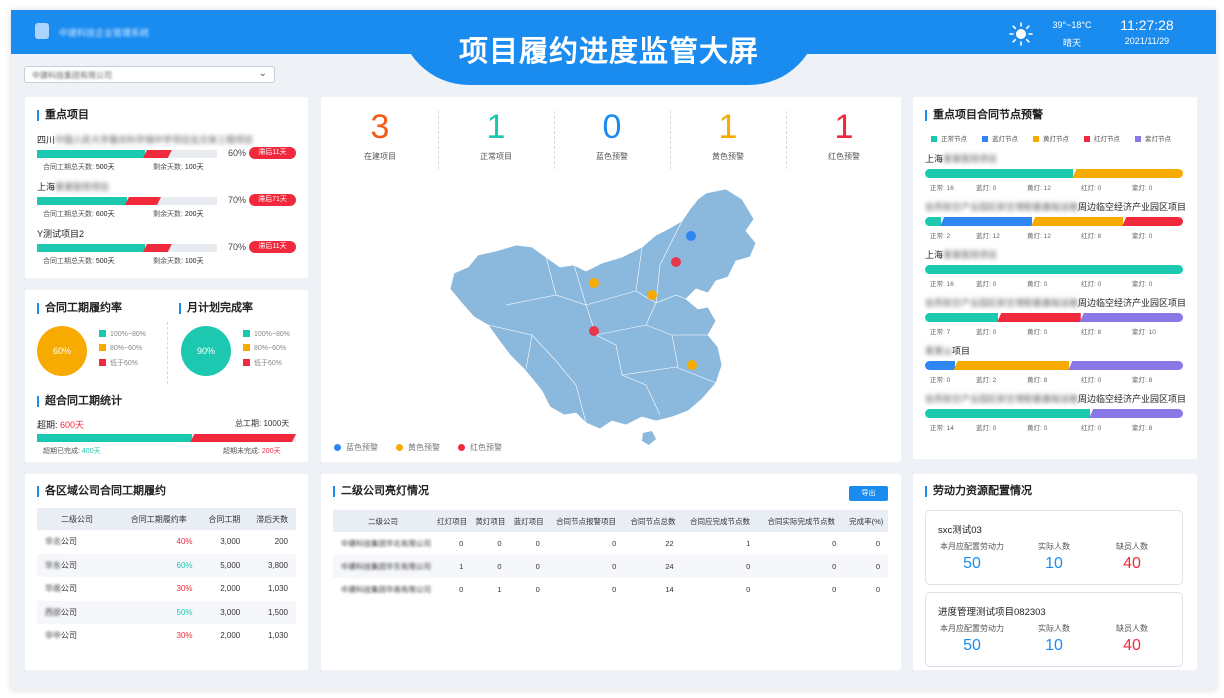 Image resolution: width=1224 pixels, height=698 pixels. What do you see at coordinates (383, 589) in the screenshot?
I see `lights-company-link: 中建科技集团华南有限公司` at bounding box center [383, 589].